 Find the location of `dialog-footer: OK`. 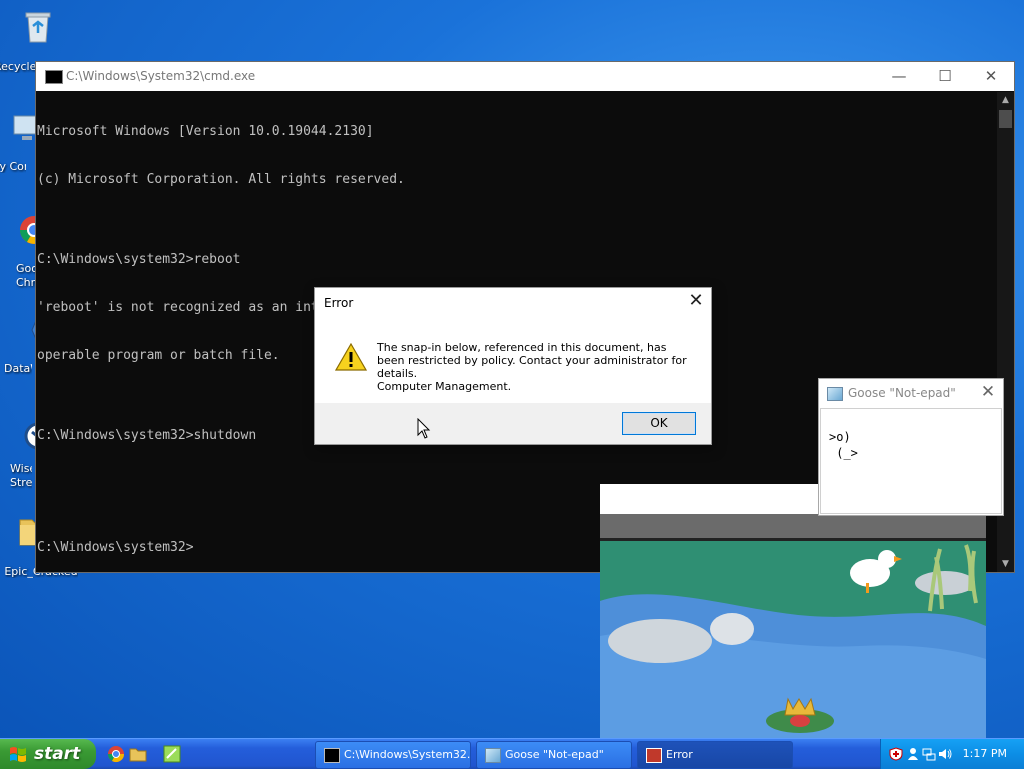

dialog-footer: OK is located at coordinates (513, 423).